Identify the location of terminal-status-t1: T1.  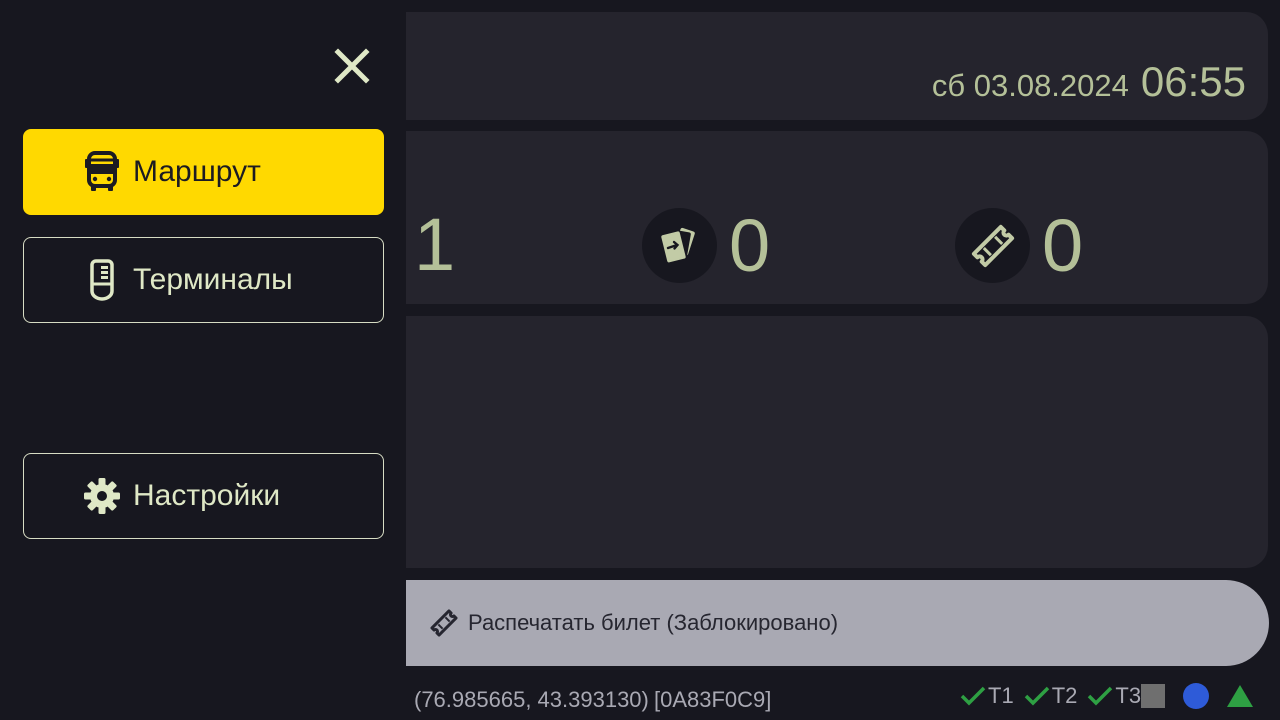
(987, 696).